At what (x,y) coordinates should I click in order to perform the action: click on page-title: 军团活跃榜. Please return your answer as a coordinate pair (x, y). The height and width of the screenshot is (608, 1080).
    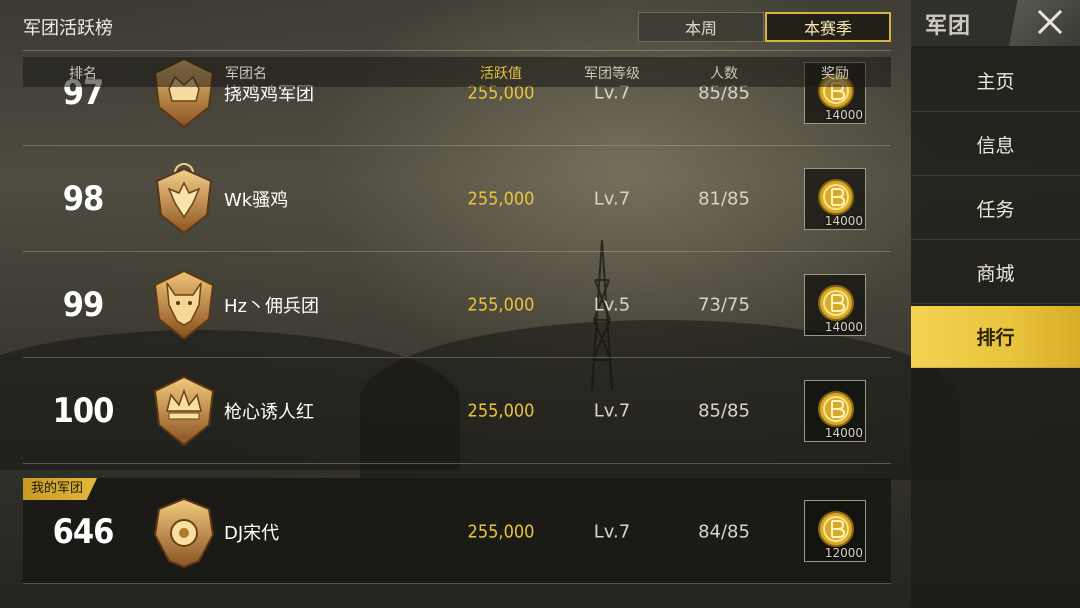
    Looking at the image, I should click on (68, 28).